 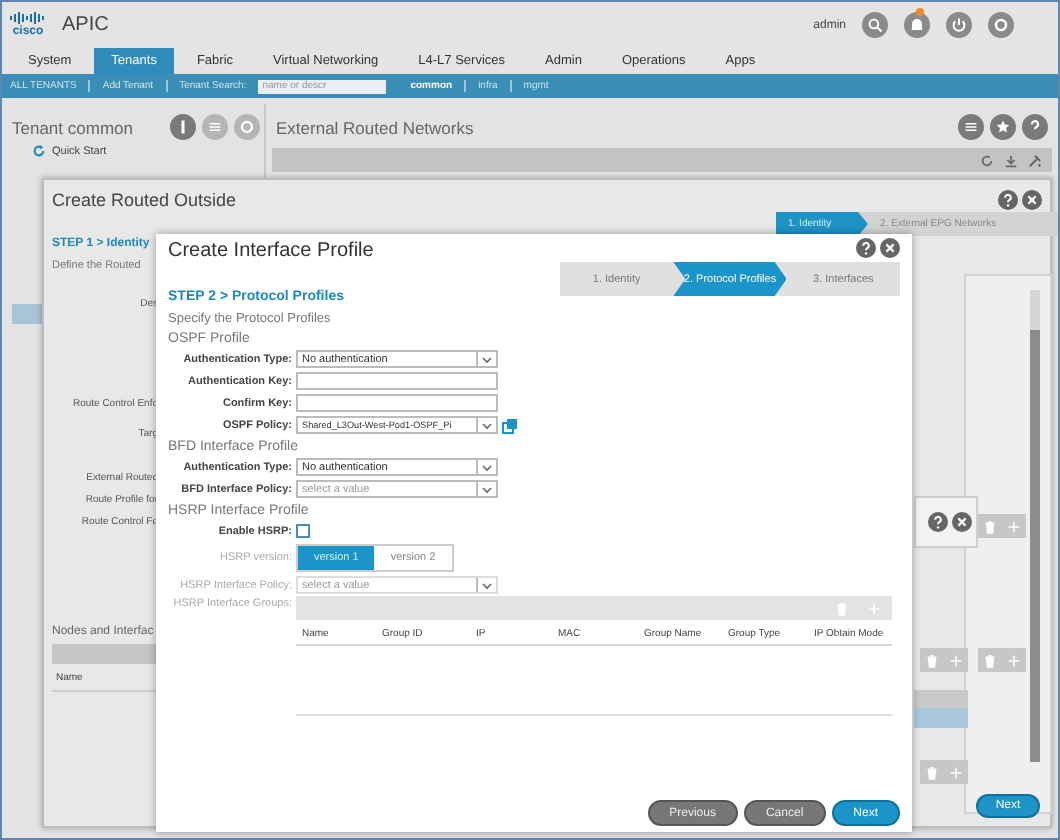 I want to click on power-icon, so click(x=959, y=25).